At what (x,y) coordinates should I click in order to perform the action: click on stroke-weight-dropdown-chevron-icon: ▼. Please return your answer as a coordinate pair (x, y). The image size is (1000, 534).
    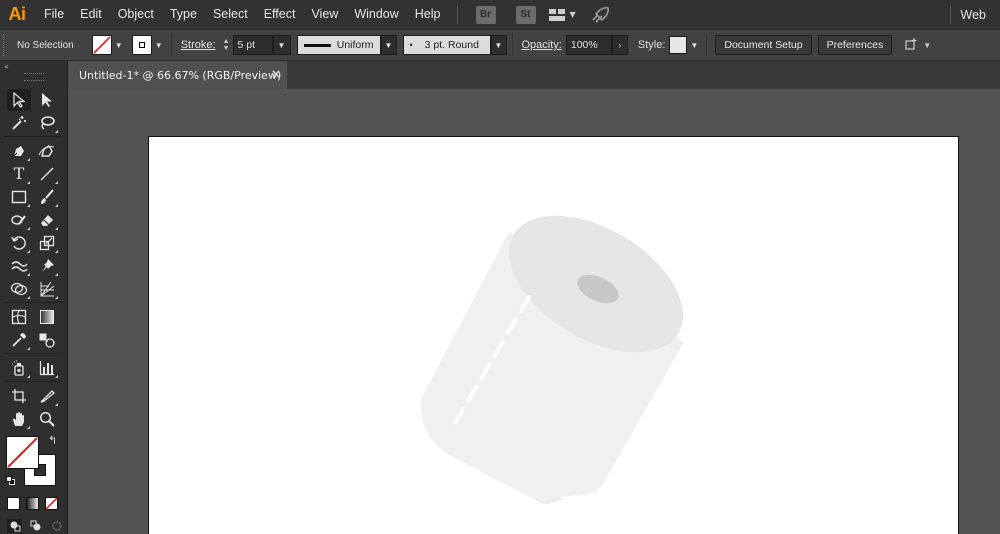
    Looking at the image, I should click on (281, 45).